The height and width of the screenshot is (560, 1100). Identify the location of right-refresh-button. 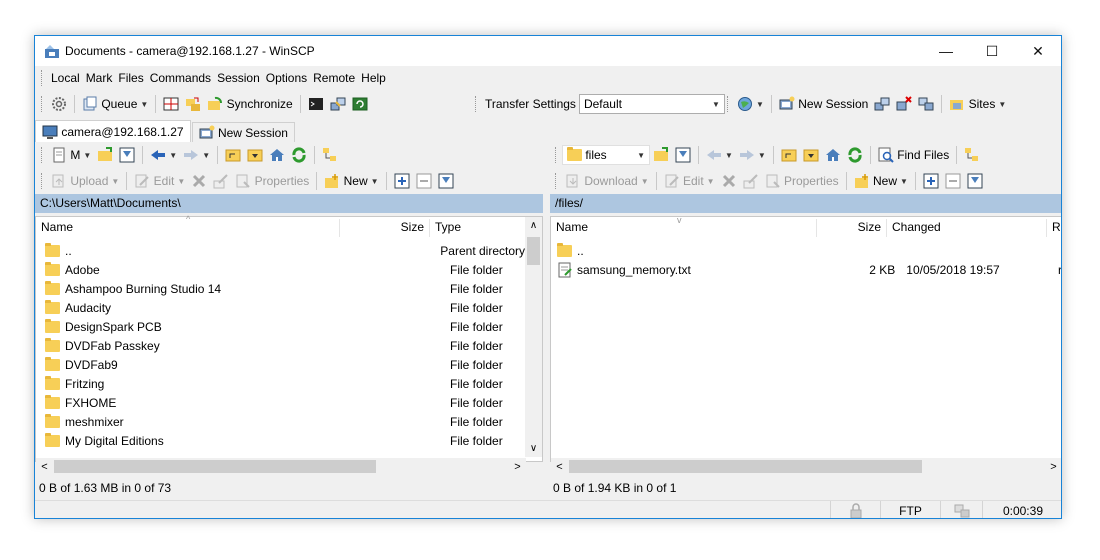
(855, 155).